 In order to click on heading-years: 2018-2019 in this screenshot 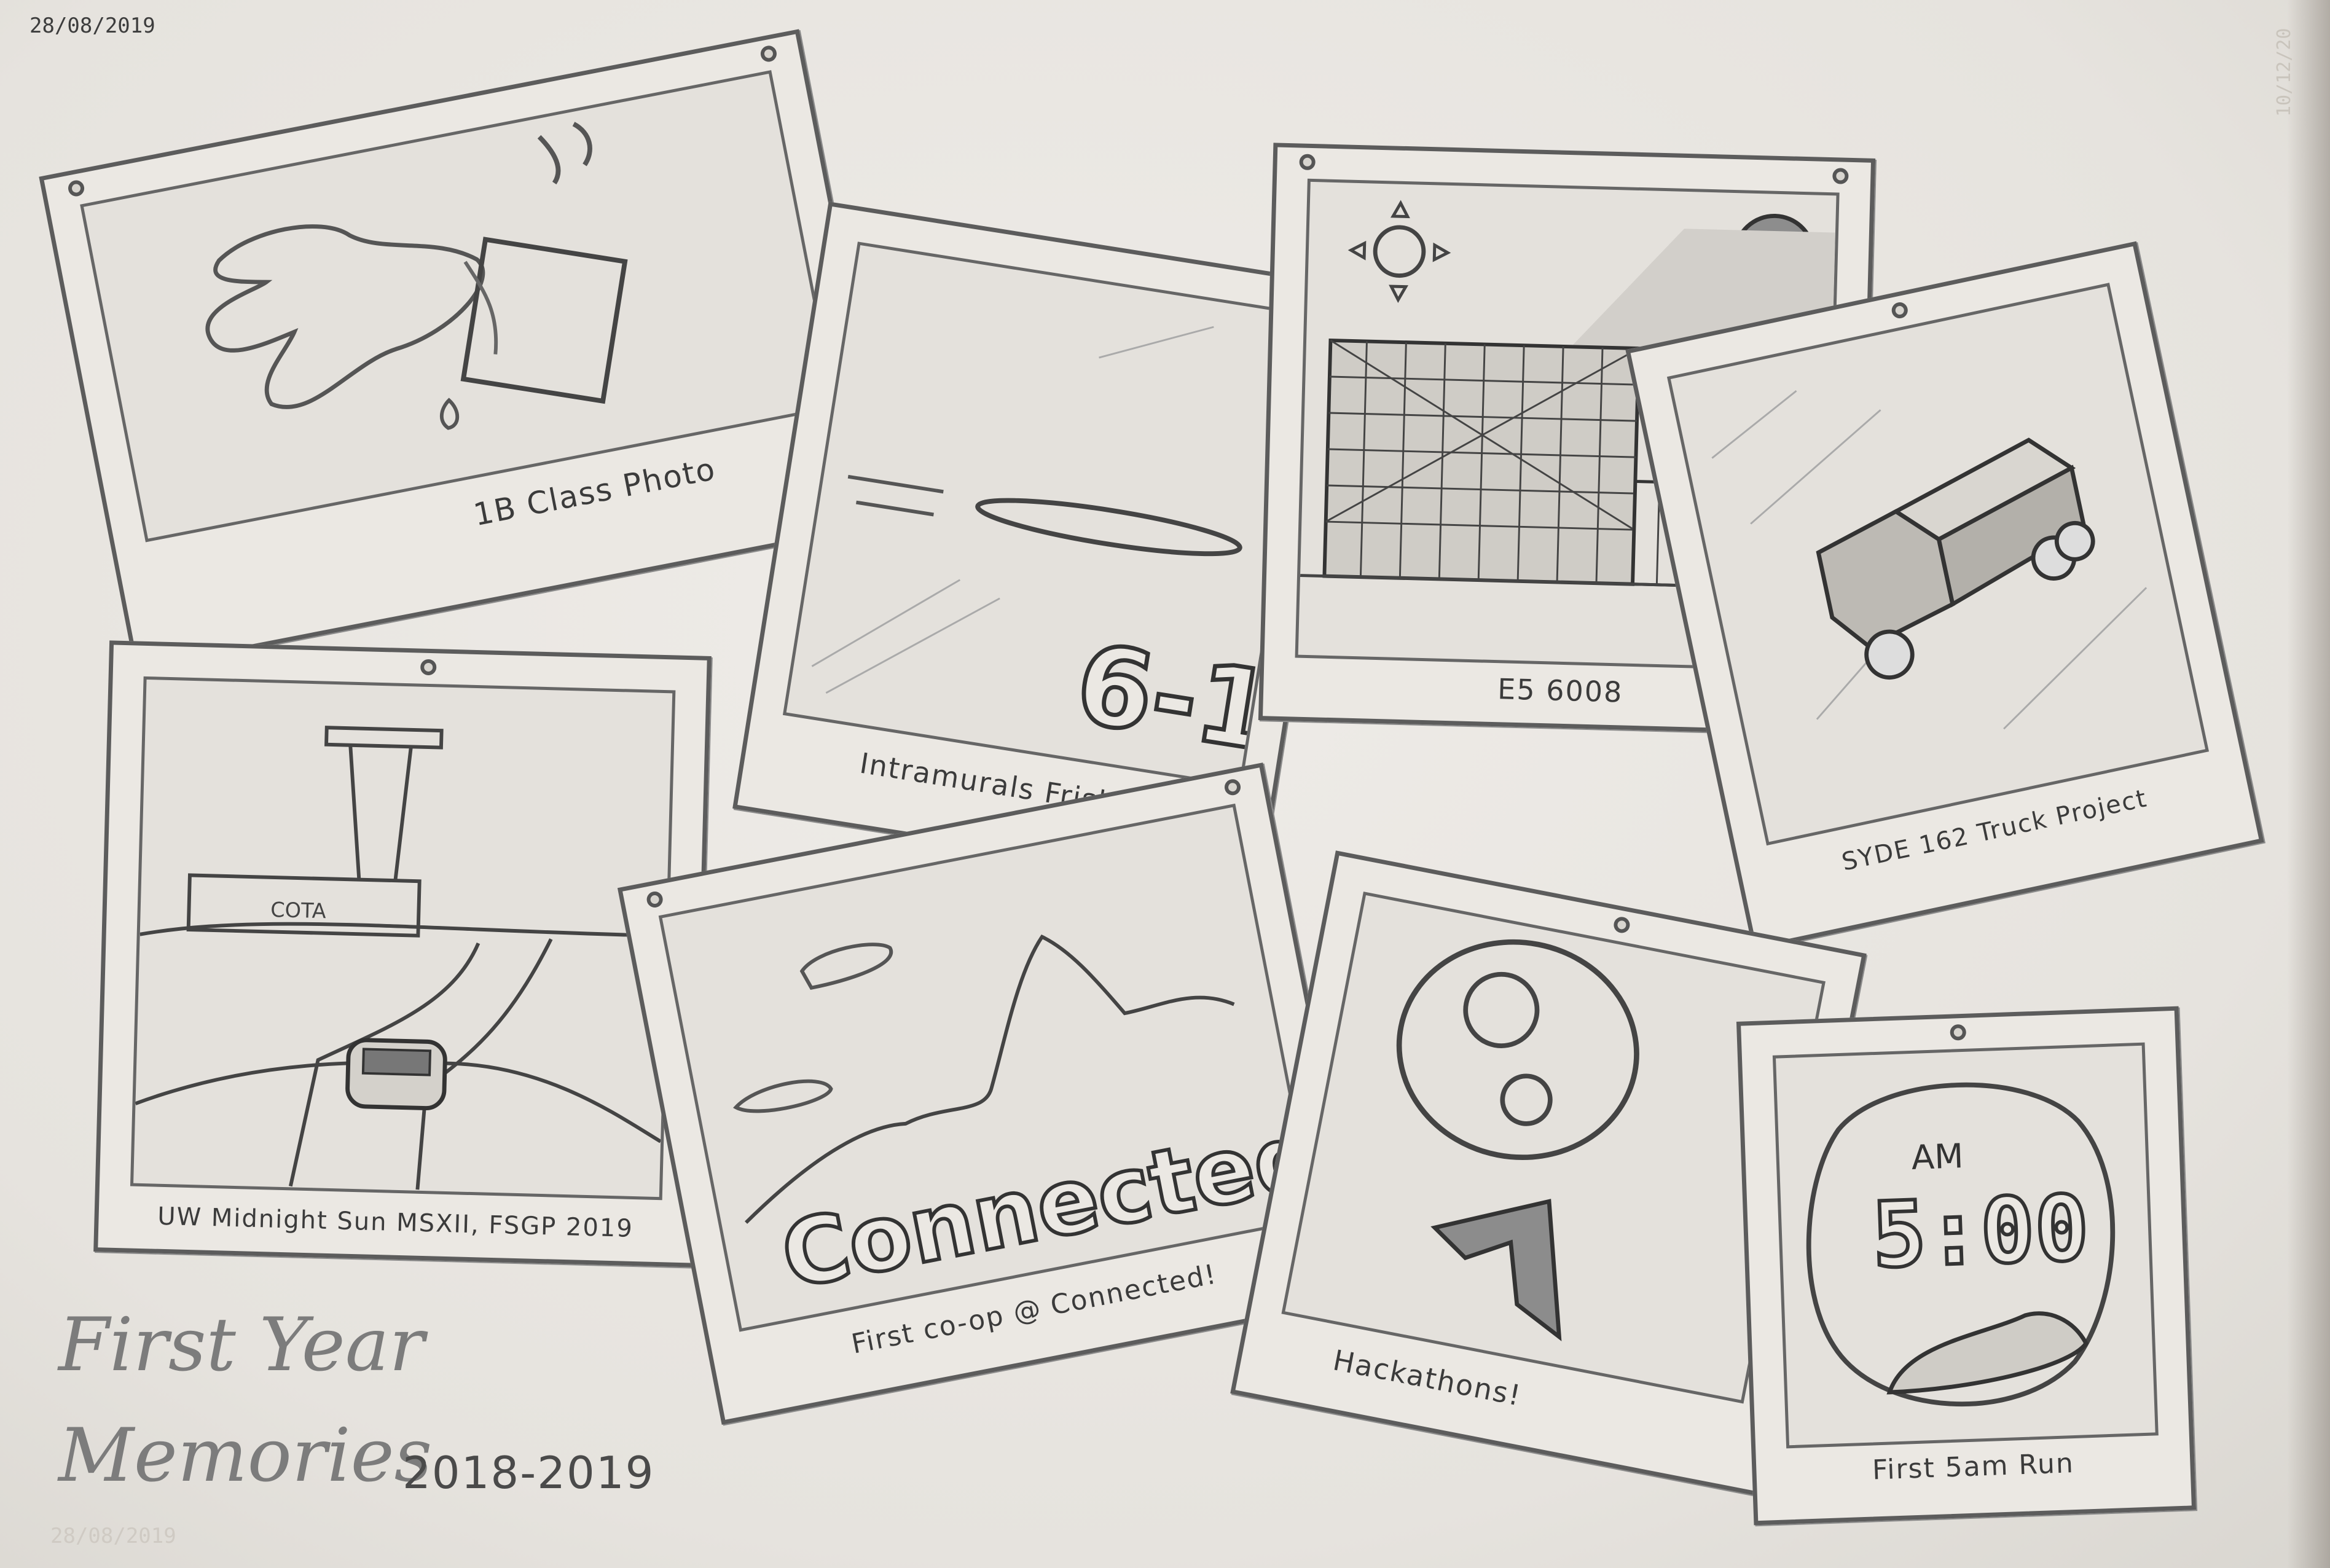, I will do `click(529, 1473)`.